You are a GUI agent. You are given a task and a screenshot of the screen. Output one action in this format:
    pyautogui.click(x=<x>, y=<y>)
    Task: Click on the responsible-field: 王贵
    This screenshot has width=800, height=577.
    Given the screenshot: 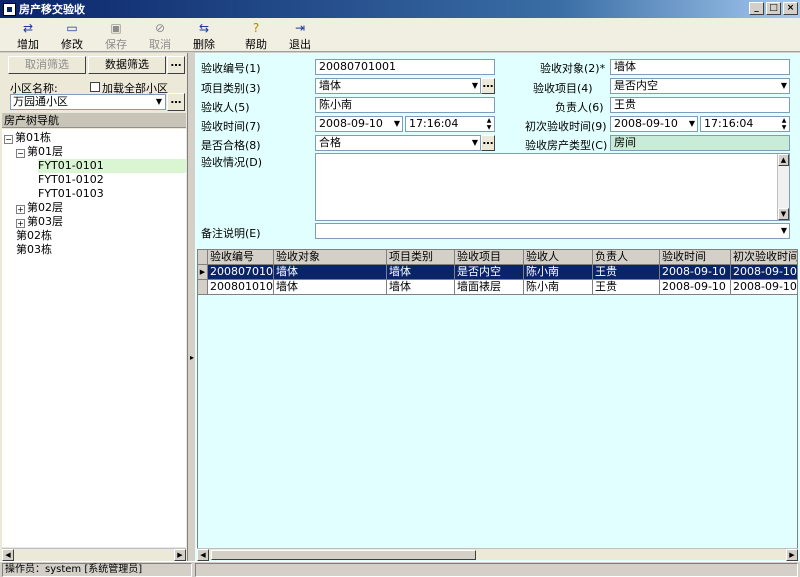 What is the action you would take?
    pyautogui.click(x=700, y=105)
    